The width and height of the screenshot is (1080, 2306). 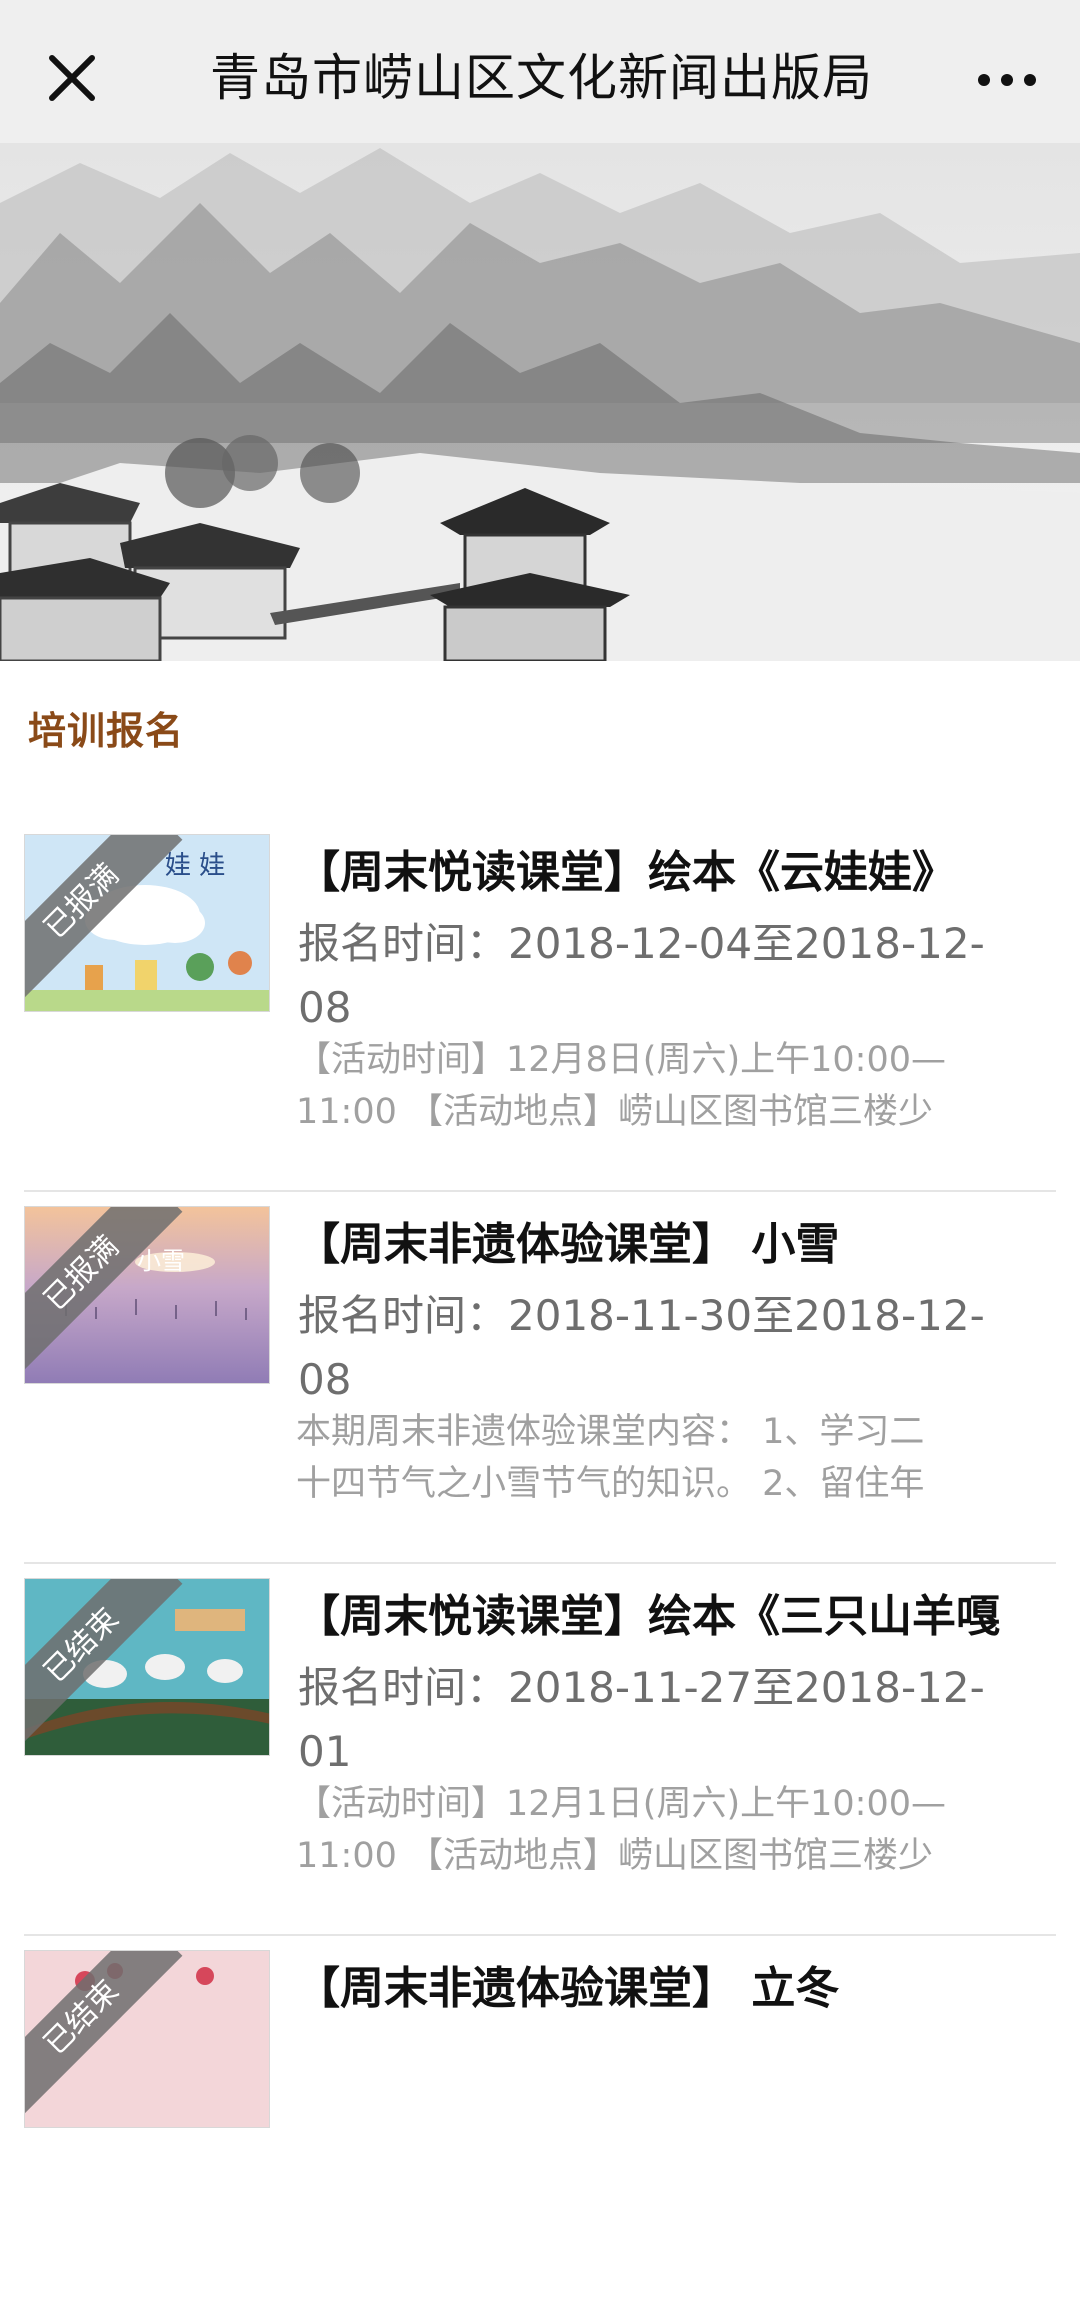 What do you see at coordinates (568, 1988) in the screenshot?
I see `item-title: 【周末非遗体验课堂】 立冬` at bounding box center [568, 1988].